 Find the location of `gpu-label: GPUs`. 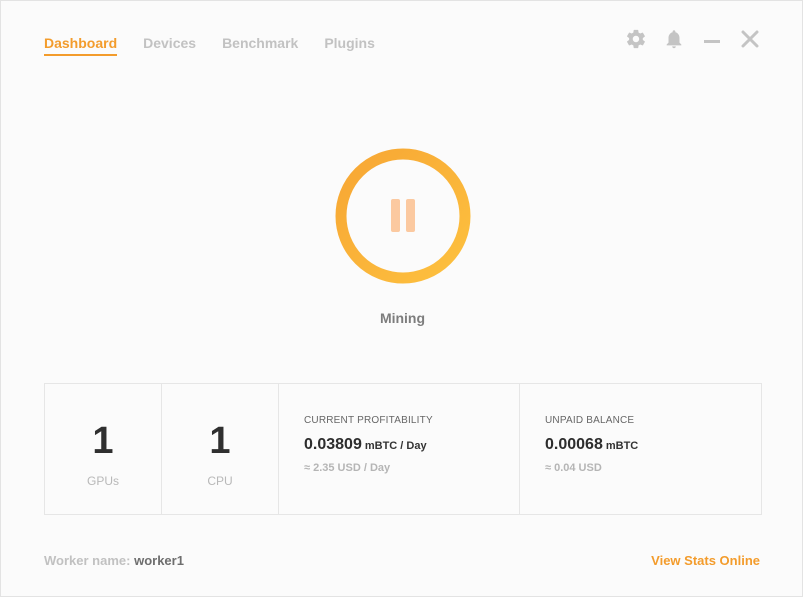

gpu-label: GPUs is located at coordinates (102, 481).